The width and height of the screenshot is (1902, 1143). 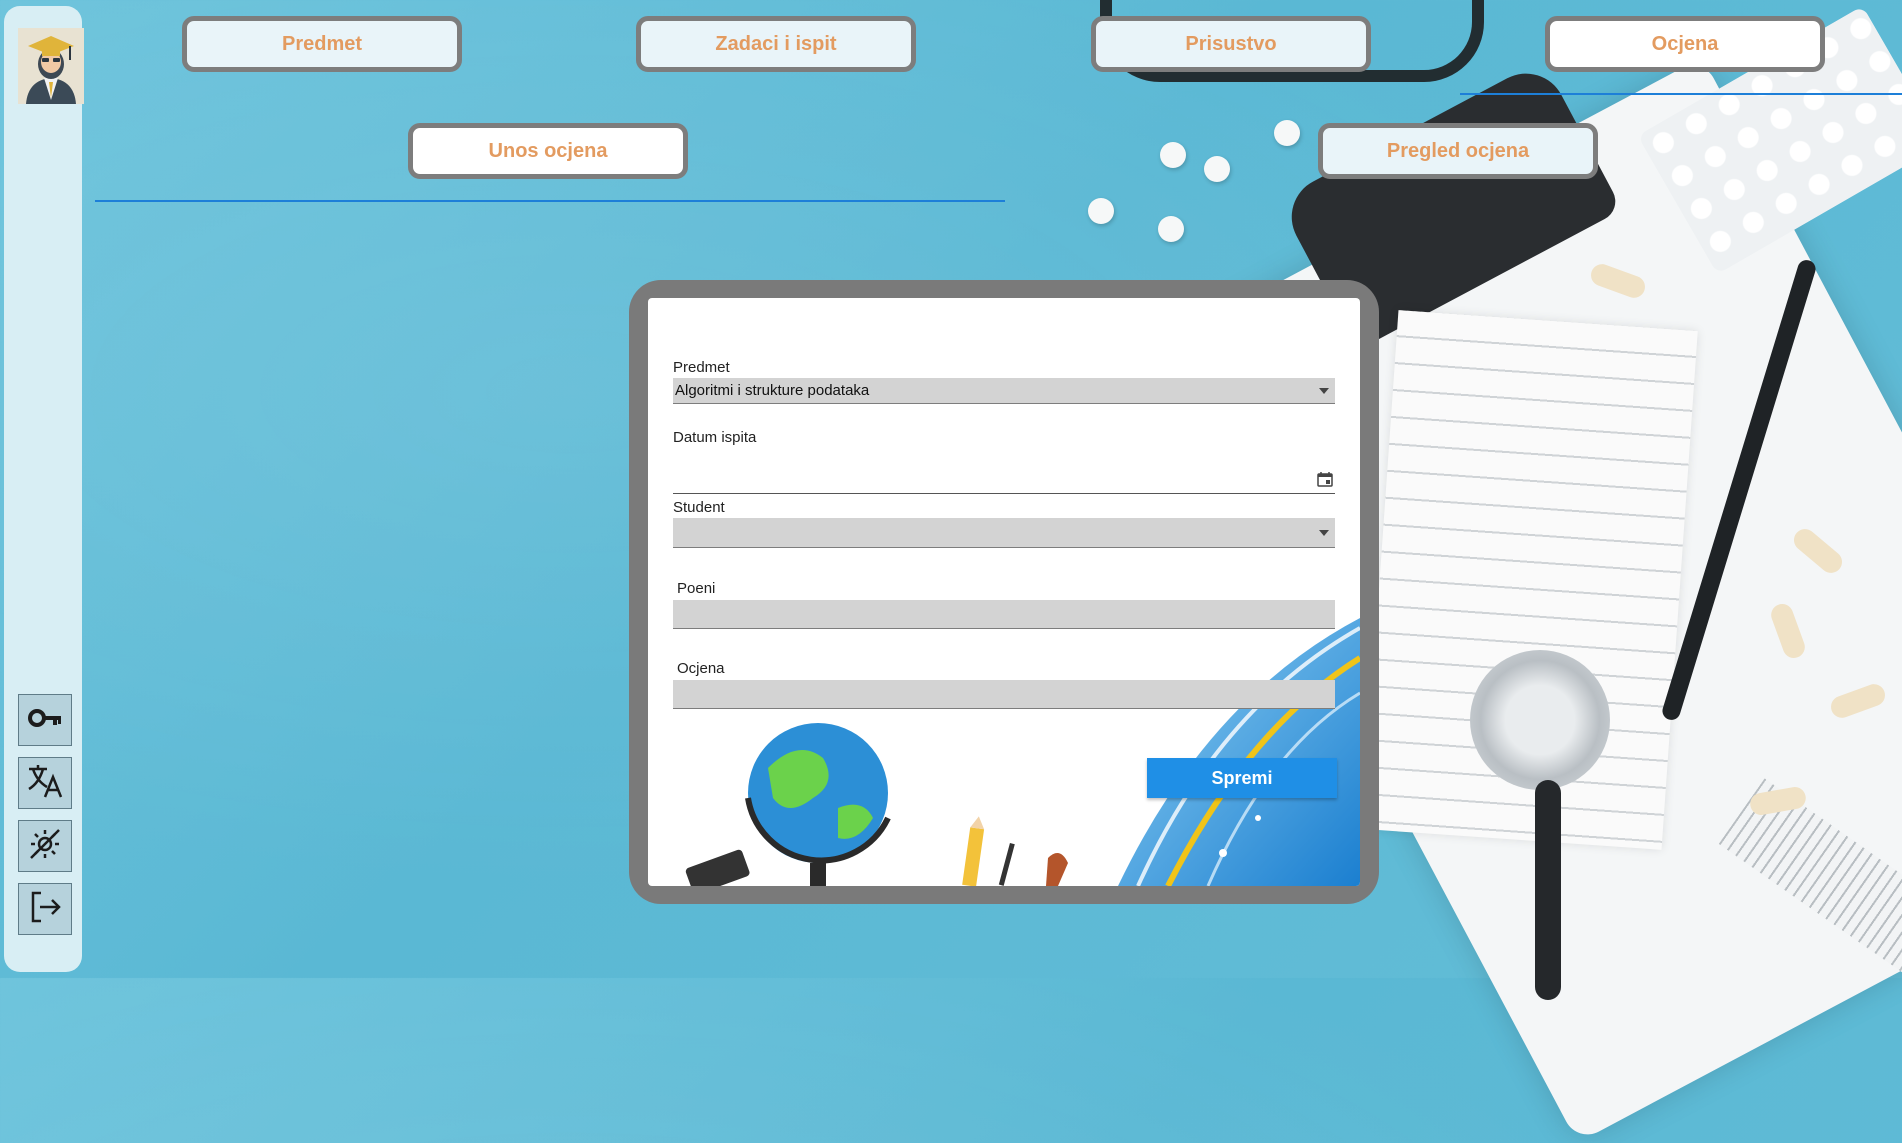 What do you see at coordinates (1004, 391) in the screenshot?
I see `predmet-select: Algoritmi i strukture podataka` at bounding box center [1004, 391].